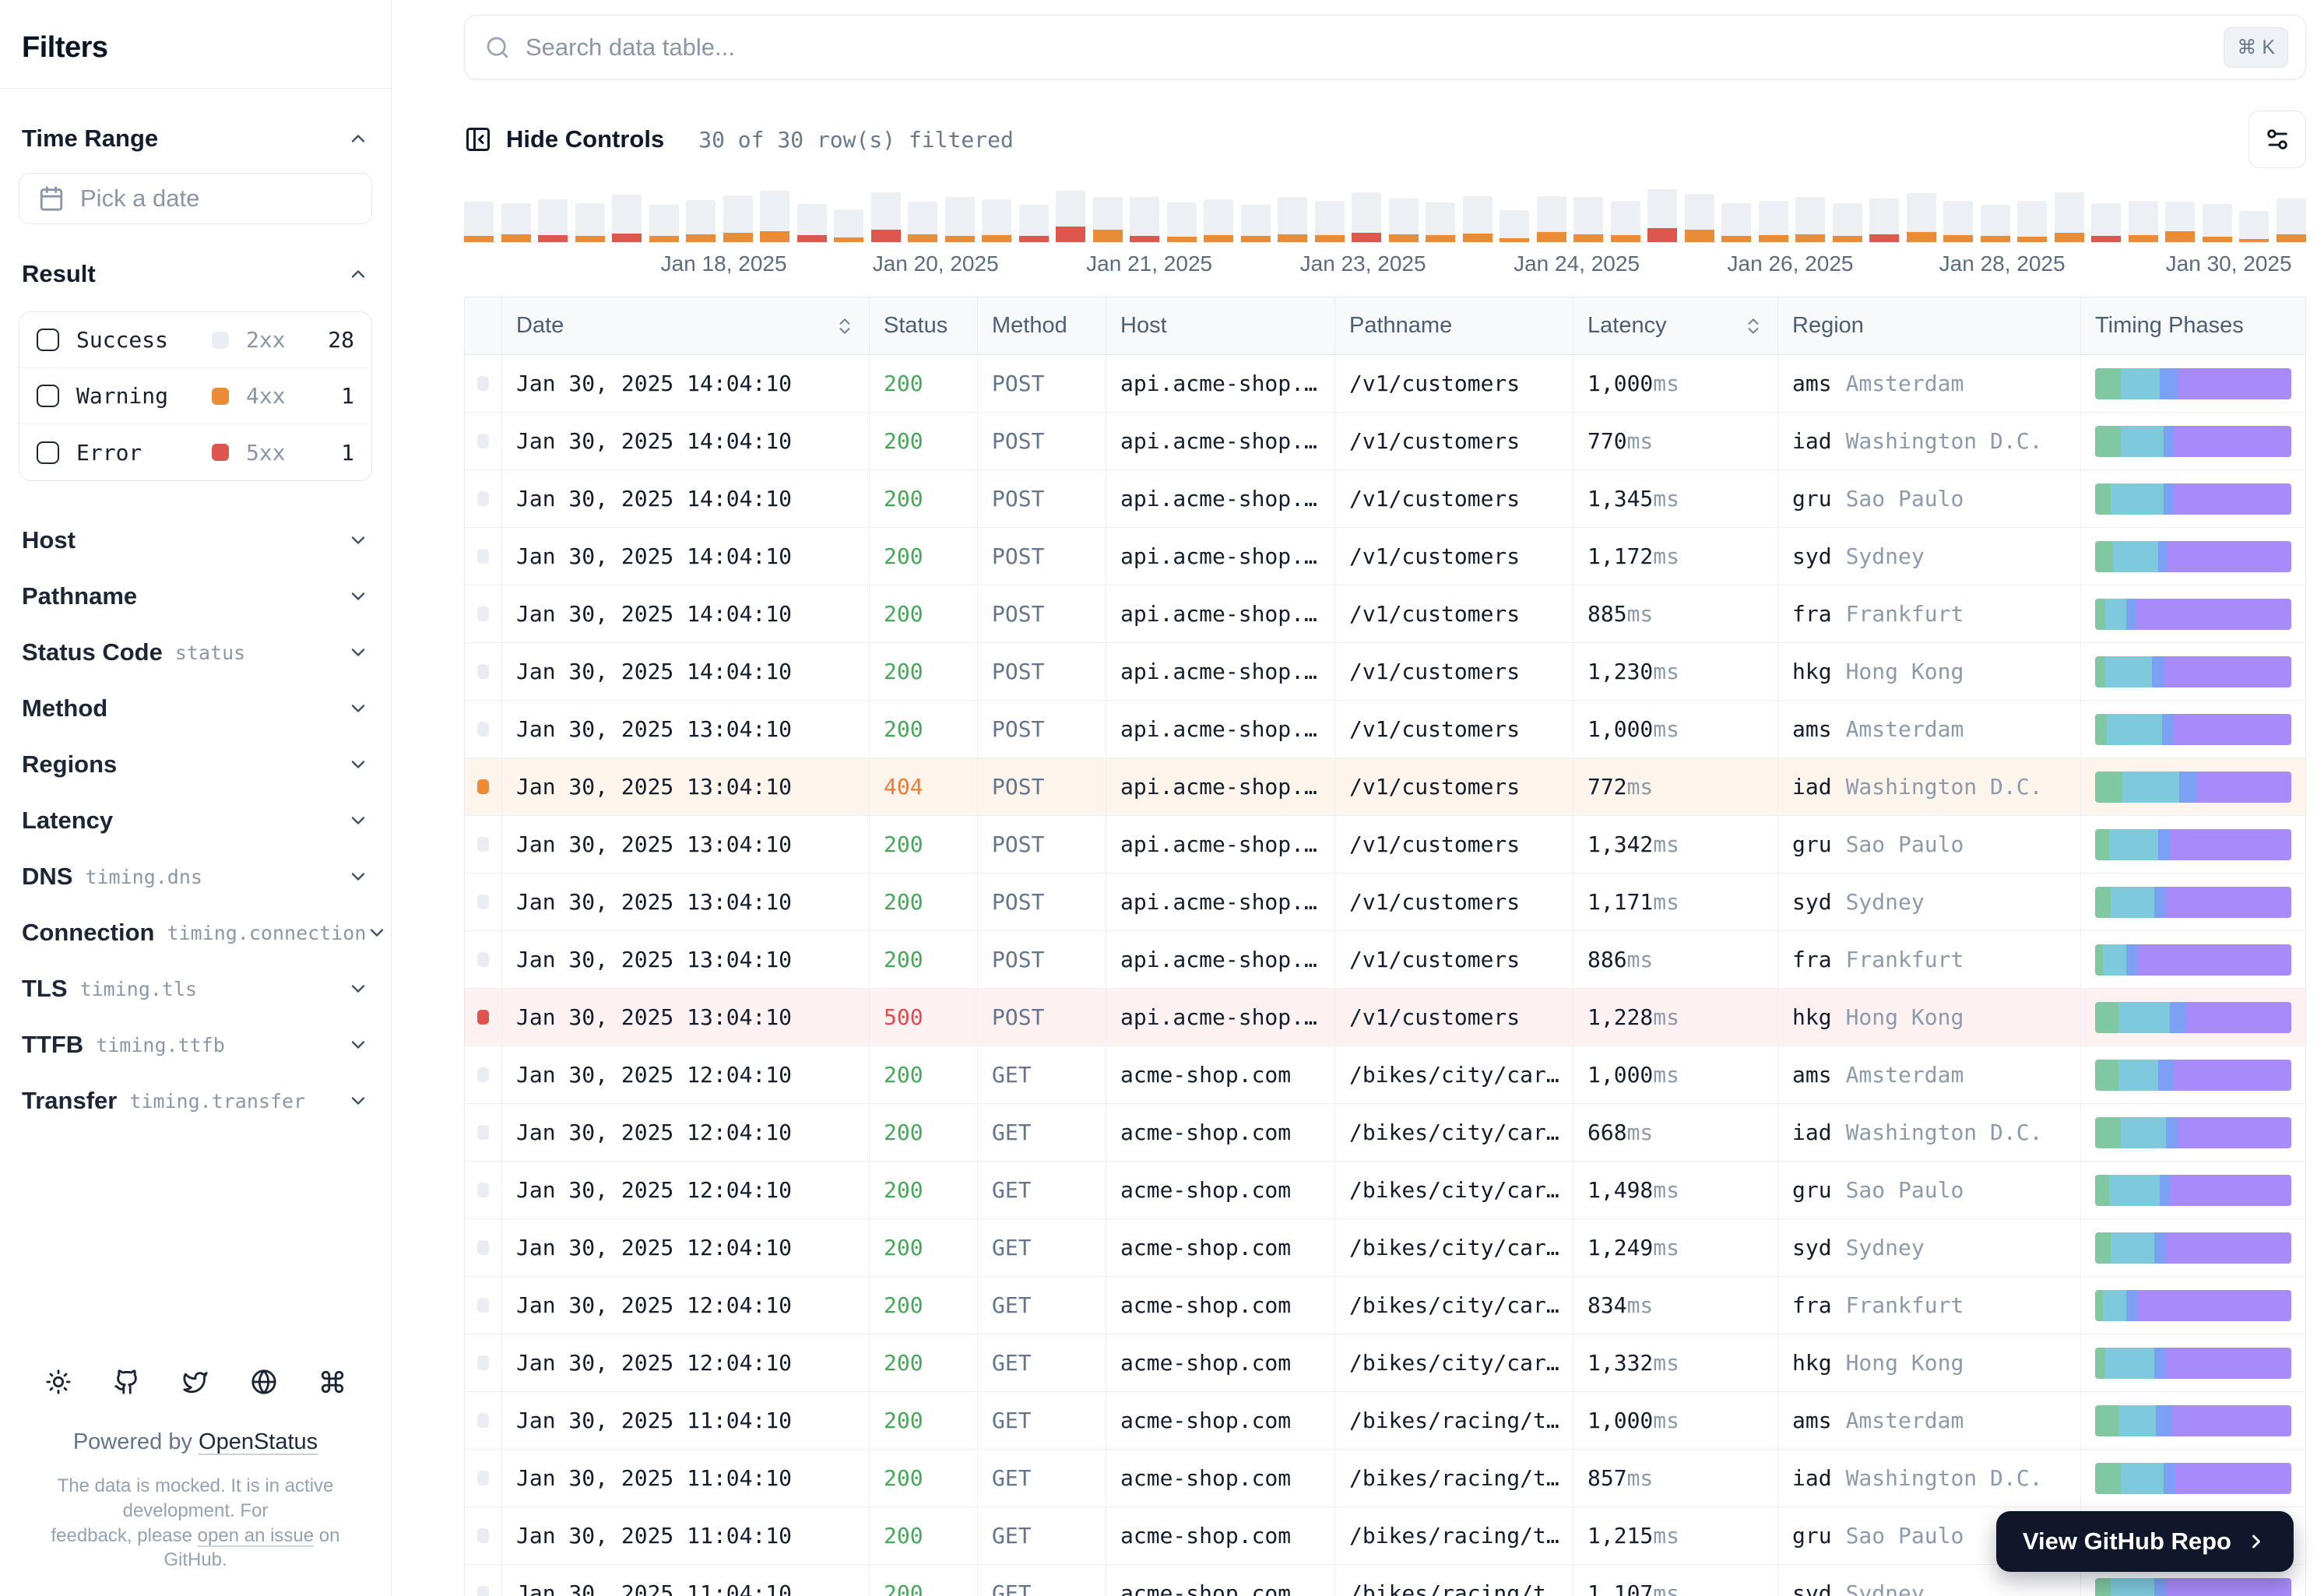 The width and height of the screenshot is (2317, 1596). Describe the element at coordinates (264, 1382) in the screenshot. I see `globe-icon` at that location.